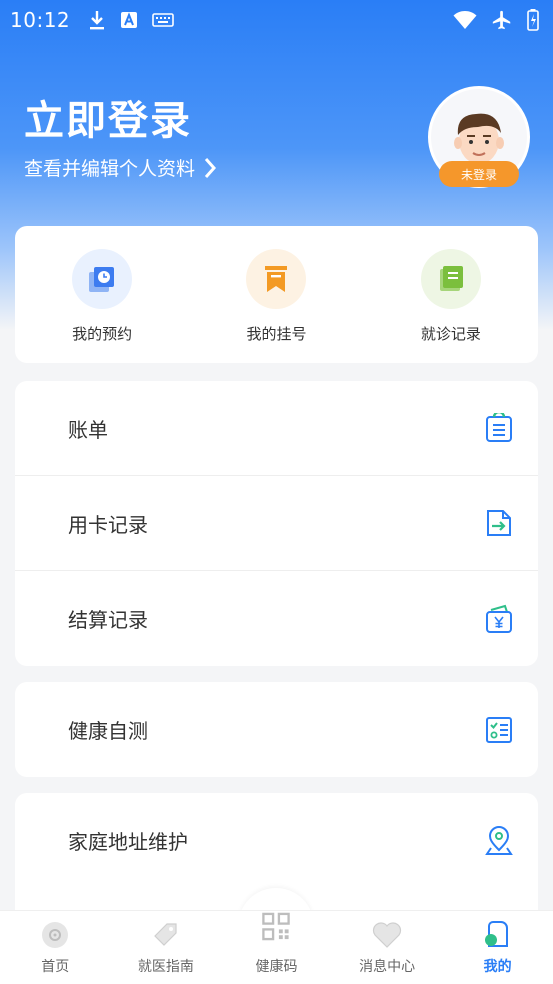 The image size is (553, 984). I want to click on notebook-icon, so click(450, 279).